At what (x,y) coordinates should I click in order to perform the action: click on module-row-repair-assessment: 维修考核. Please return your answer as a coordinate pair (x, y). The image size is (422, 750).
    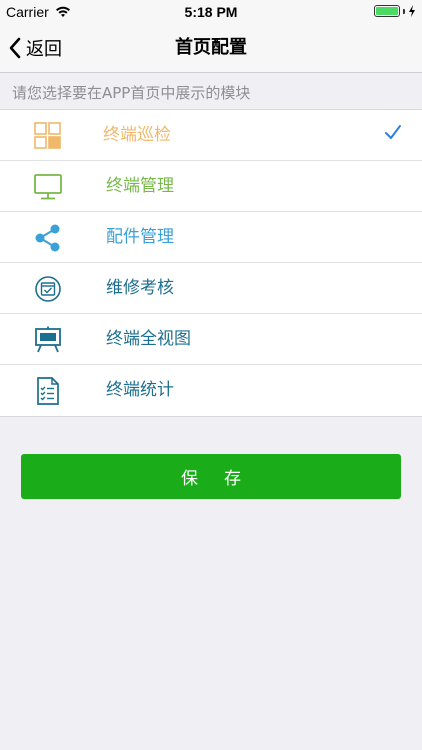
    Looking at the image, I should click on (211, 288).